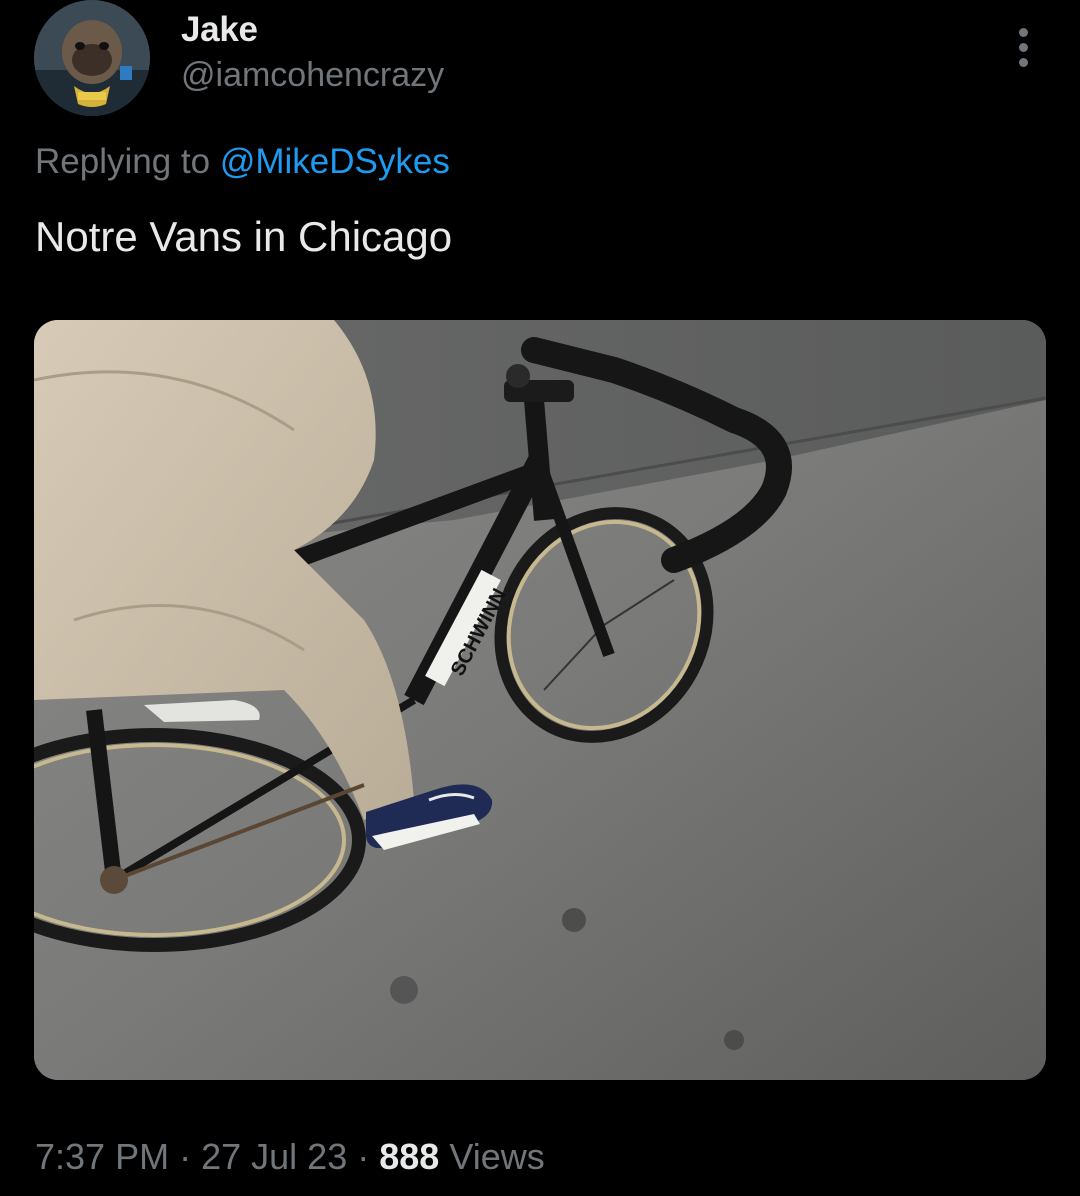  I want to click on user-handle: @iamcohencrazy, so click(312, 75).